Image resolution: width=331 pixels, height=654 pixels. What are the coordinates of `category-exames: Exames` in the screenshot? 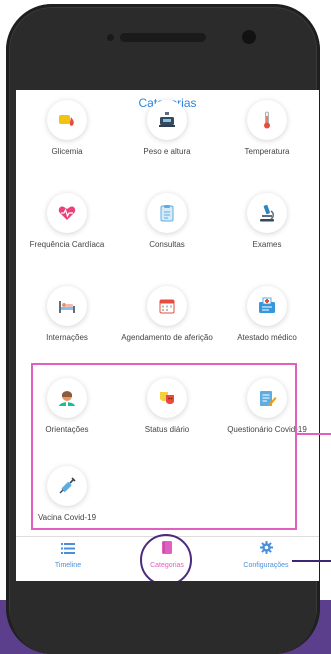 It's located at (267, 221).